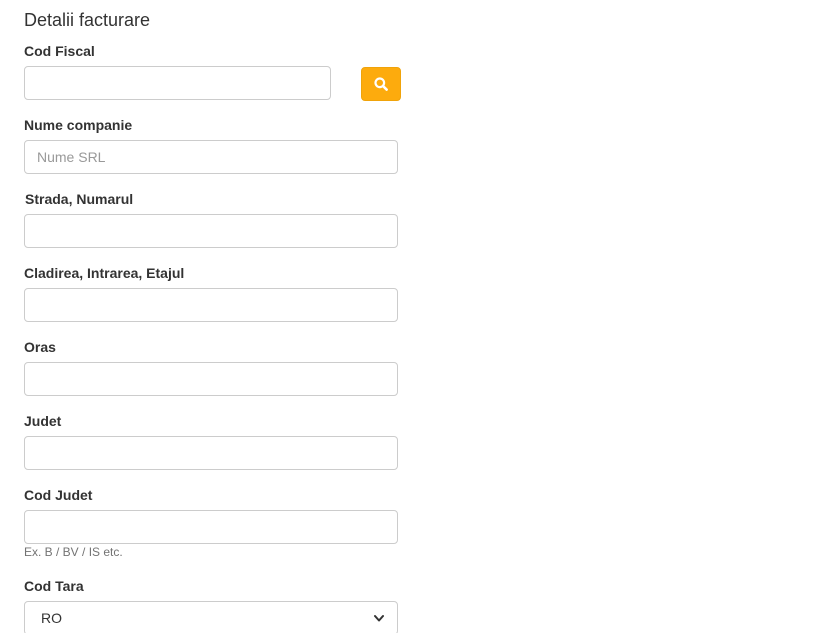 The height and width of the screenshot is (633, 819). Describe the element at coordinates (40, 347) in the screenshot. I see `oras-label: Oras` at that location.